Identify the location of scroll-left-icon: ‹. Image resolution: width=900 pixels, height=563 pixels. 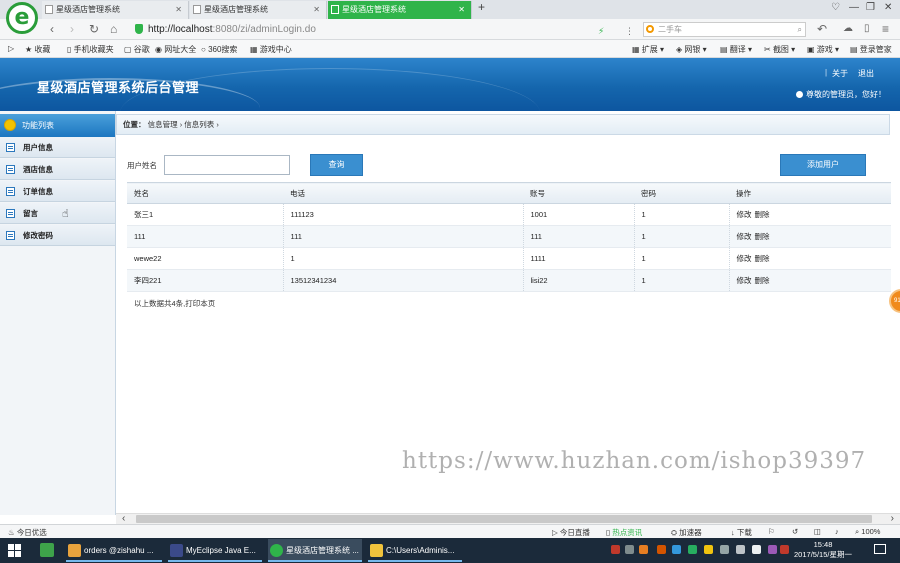
(123, 518).